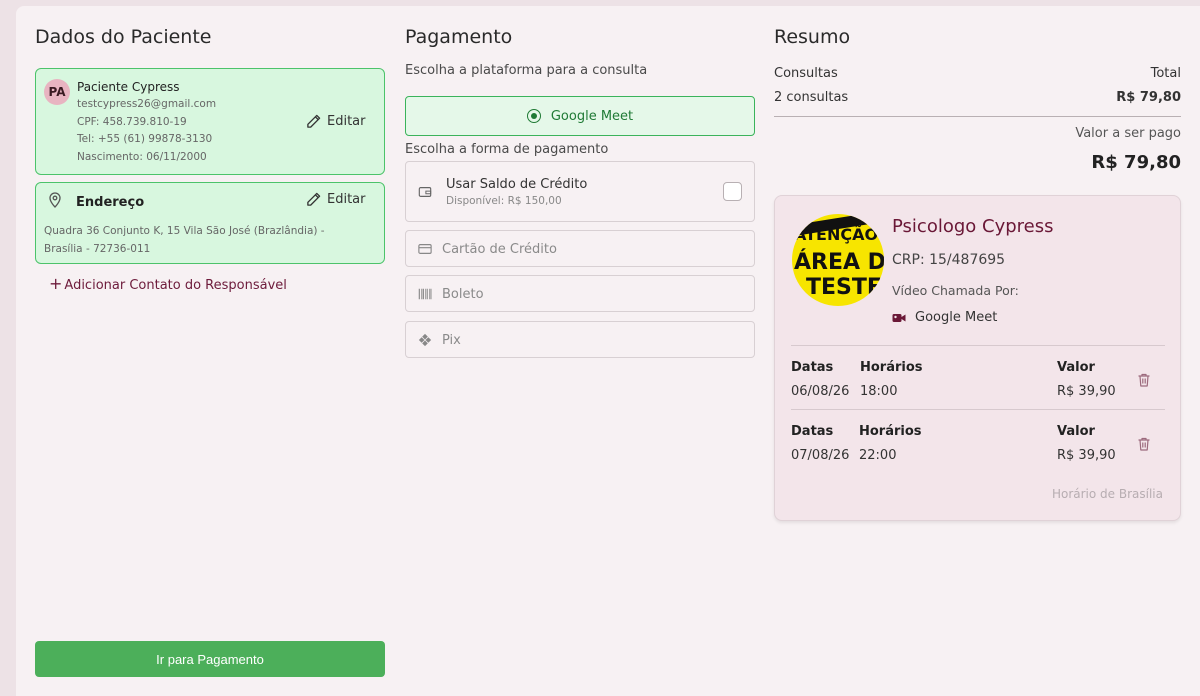 The height and width of the screenshot is (696, 1200). What do you see at coordinates (425, 192) in the screenshot?
I see `wallet-icon` at bounding box center [425, 192].